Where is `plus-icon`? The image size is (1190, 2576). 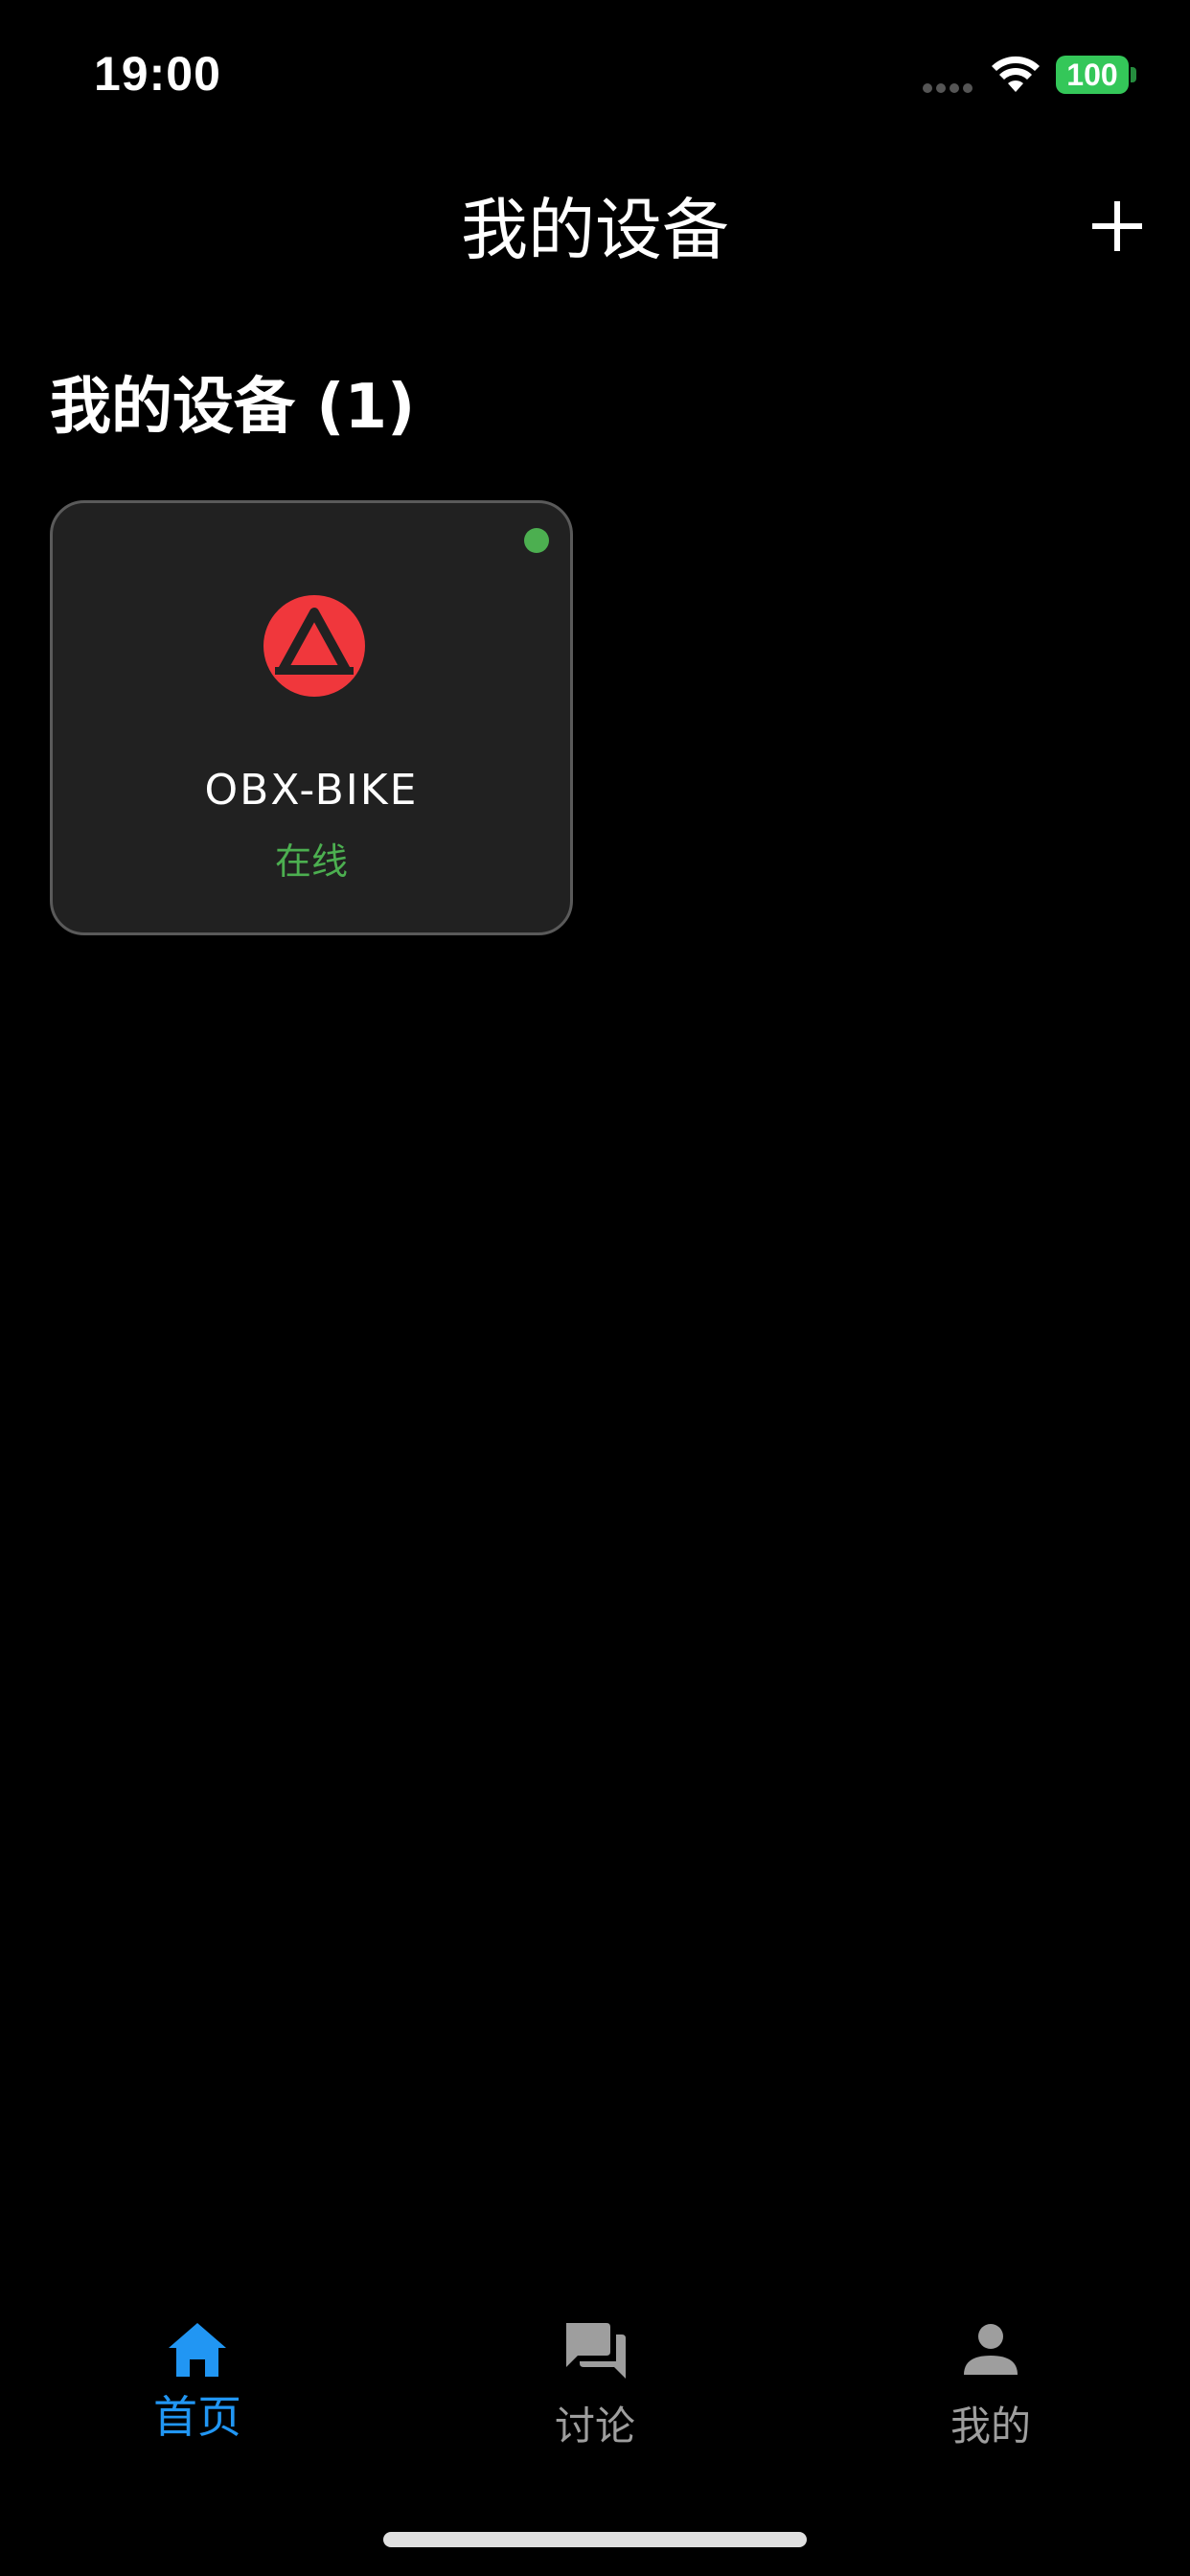
plus-icon is located at coordinates (1117, 226).